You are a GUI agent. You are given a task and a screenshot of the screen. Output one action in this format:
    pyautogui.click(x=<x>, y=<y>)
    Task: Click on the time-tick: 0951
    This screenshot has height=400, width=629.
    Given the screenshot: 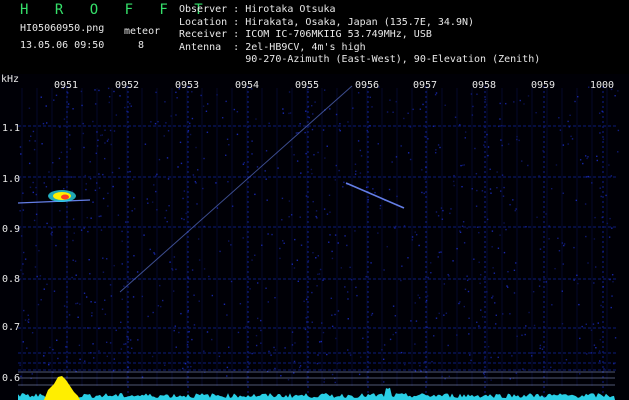 What is the action you would take?
    pyautogui.click(x=66, y=85)
    